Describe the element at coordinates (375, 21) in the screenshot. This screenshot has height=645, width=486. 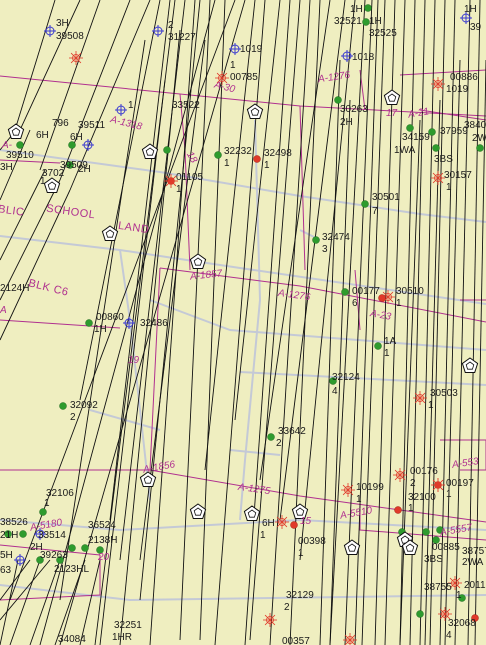
I see `well-label: 1H` at that location.